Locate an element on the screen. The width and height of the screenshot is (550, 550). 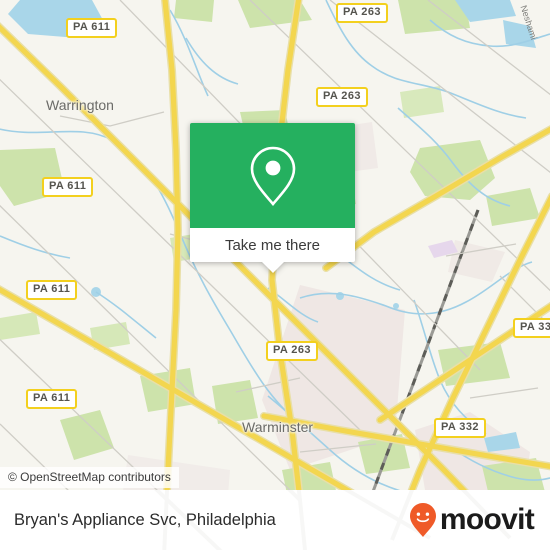
popup-header is located at coordinates (272, 175).